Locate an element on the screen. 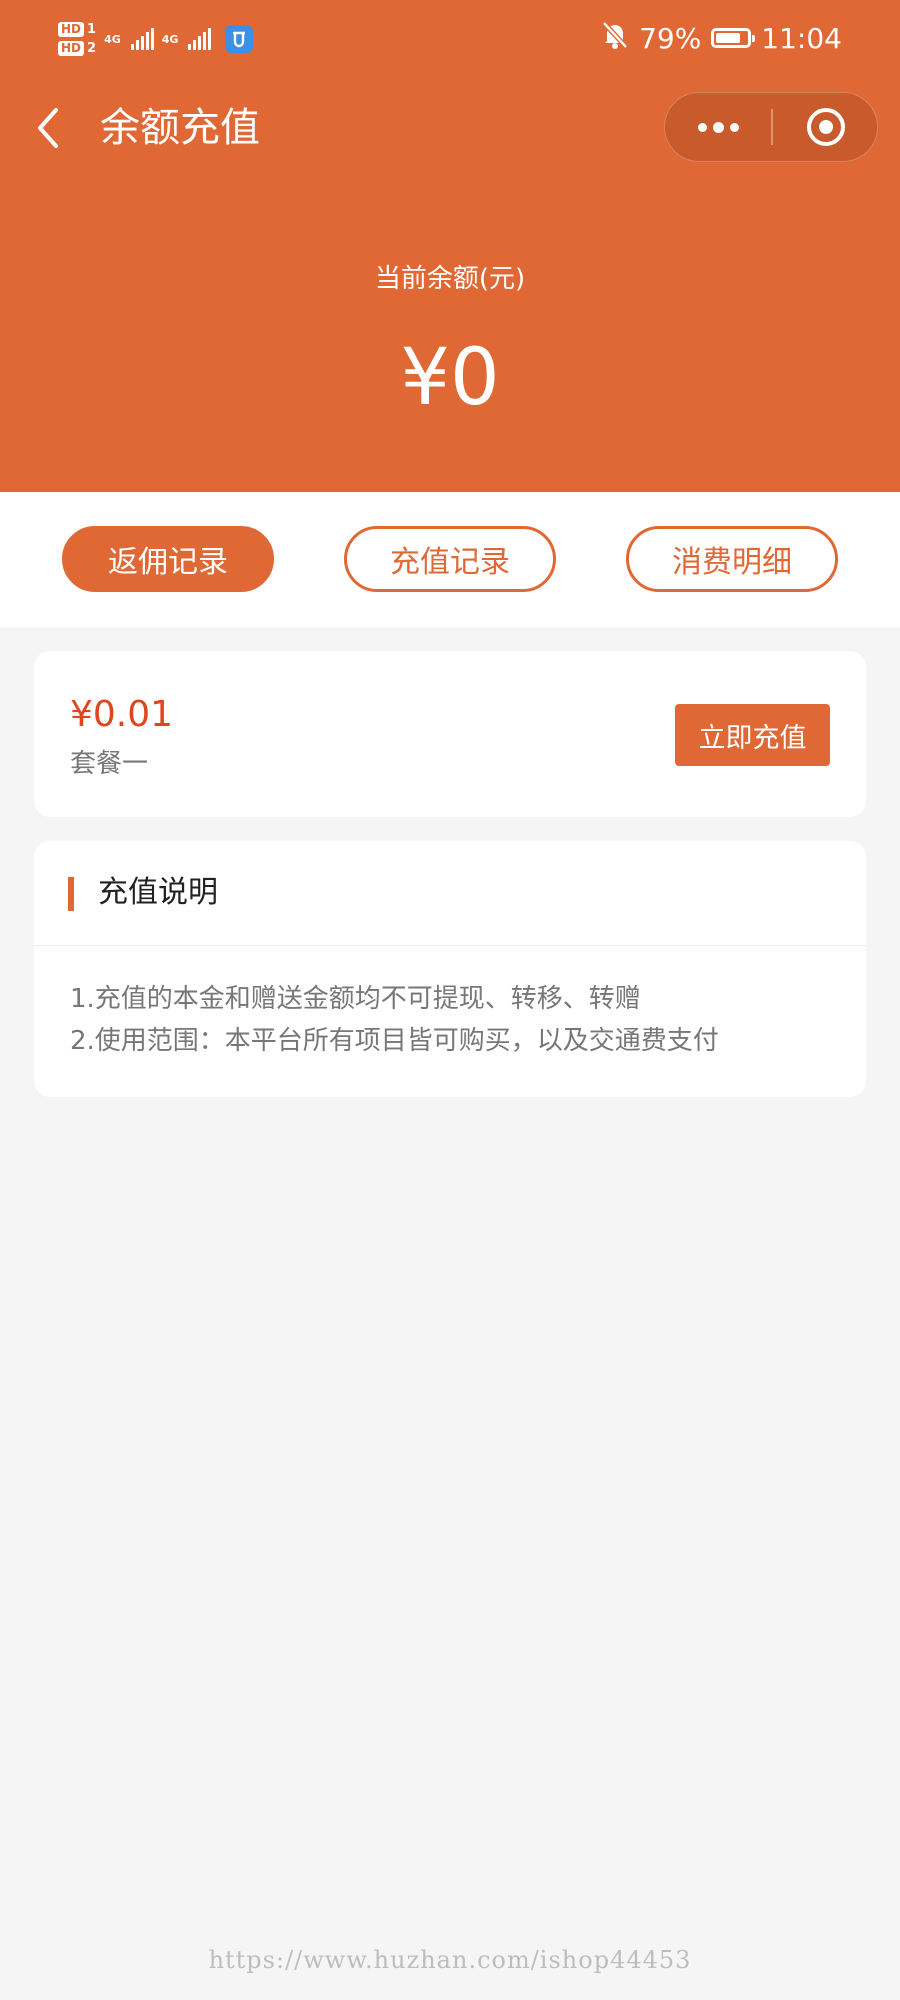  chevron-left-icon is located at coordinates (48, 128).